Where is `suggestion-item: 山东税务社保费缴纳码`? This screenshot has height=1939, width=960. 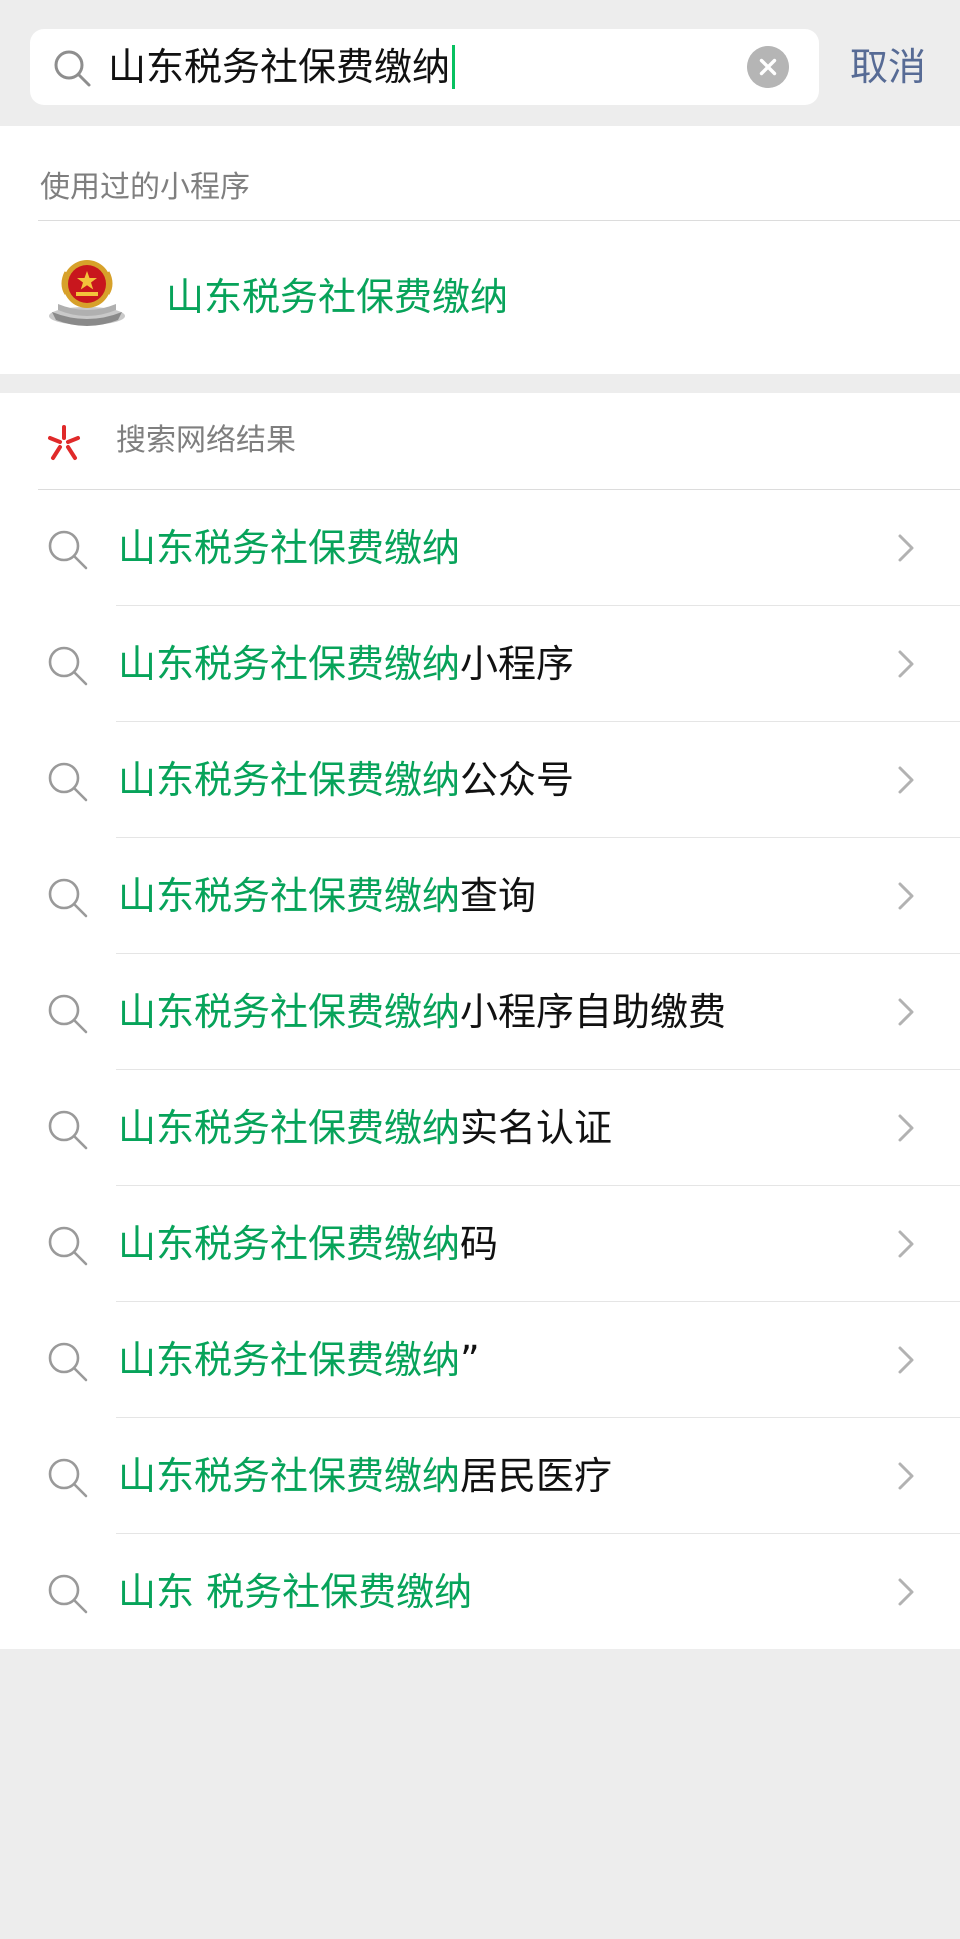
suggestion-item: 山东税务社保费缴纳码 is located at coordinates (480, 1244).